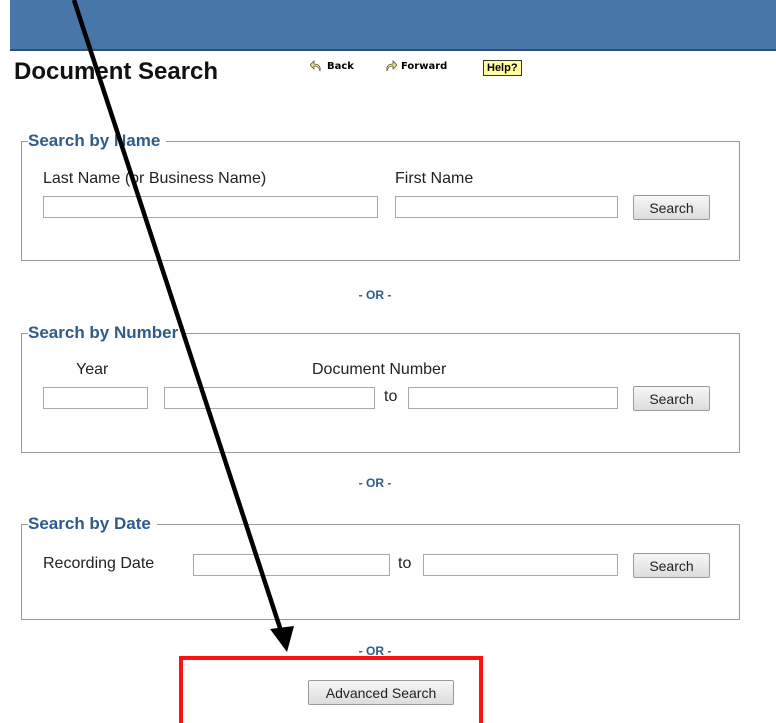  Describe the element at coordinates (379, 369) in the screenshot. I see `document-number-label: Document Number` at that location.